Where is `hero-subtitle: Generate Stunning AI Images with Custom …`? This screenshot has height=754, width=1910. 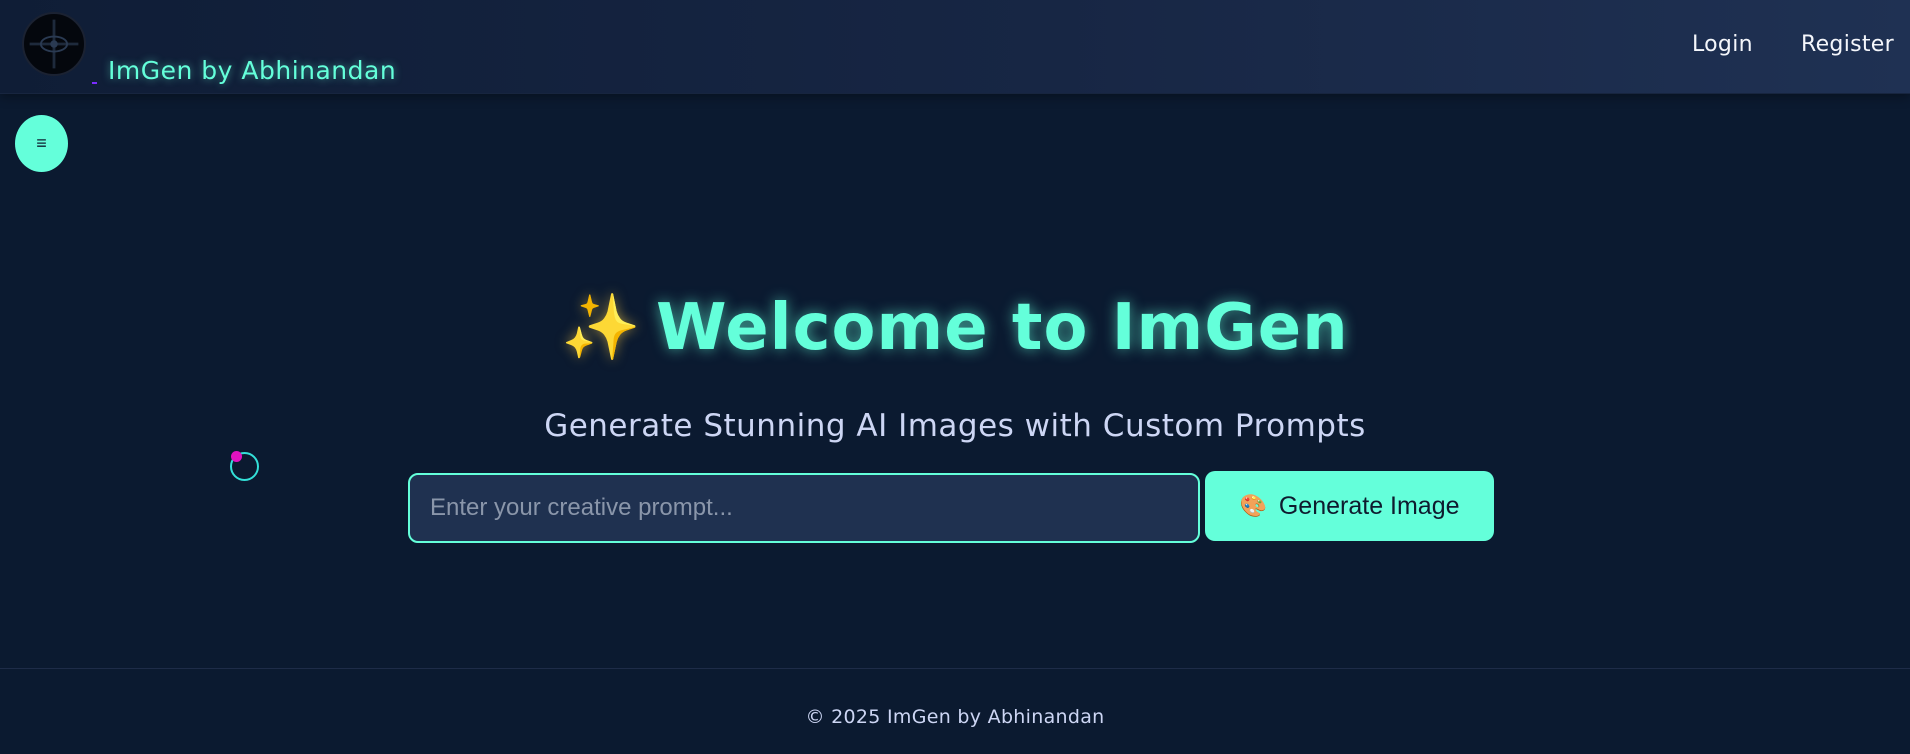
hero-subtitle: Generate Stunning AI Images with Custom … is located at coordinates (955, 426).